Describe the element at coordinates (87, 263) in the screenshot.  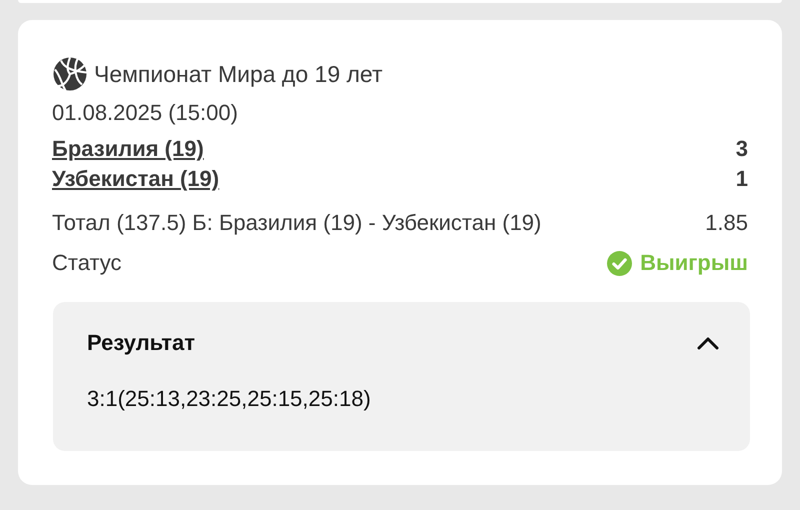
I see `status-label: Статус` at that location.